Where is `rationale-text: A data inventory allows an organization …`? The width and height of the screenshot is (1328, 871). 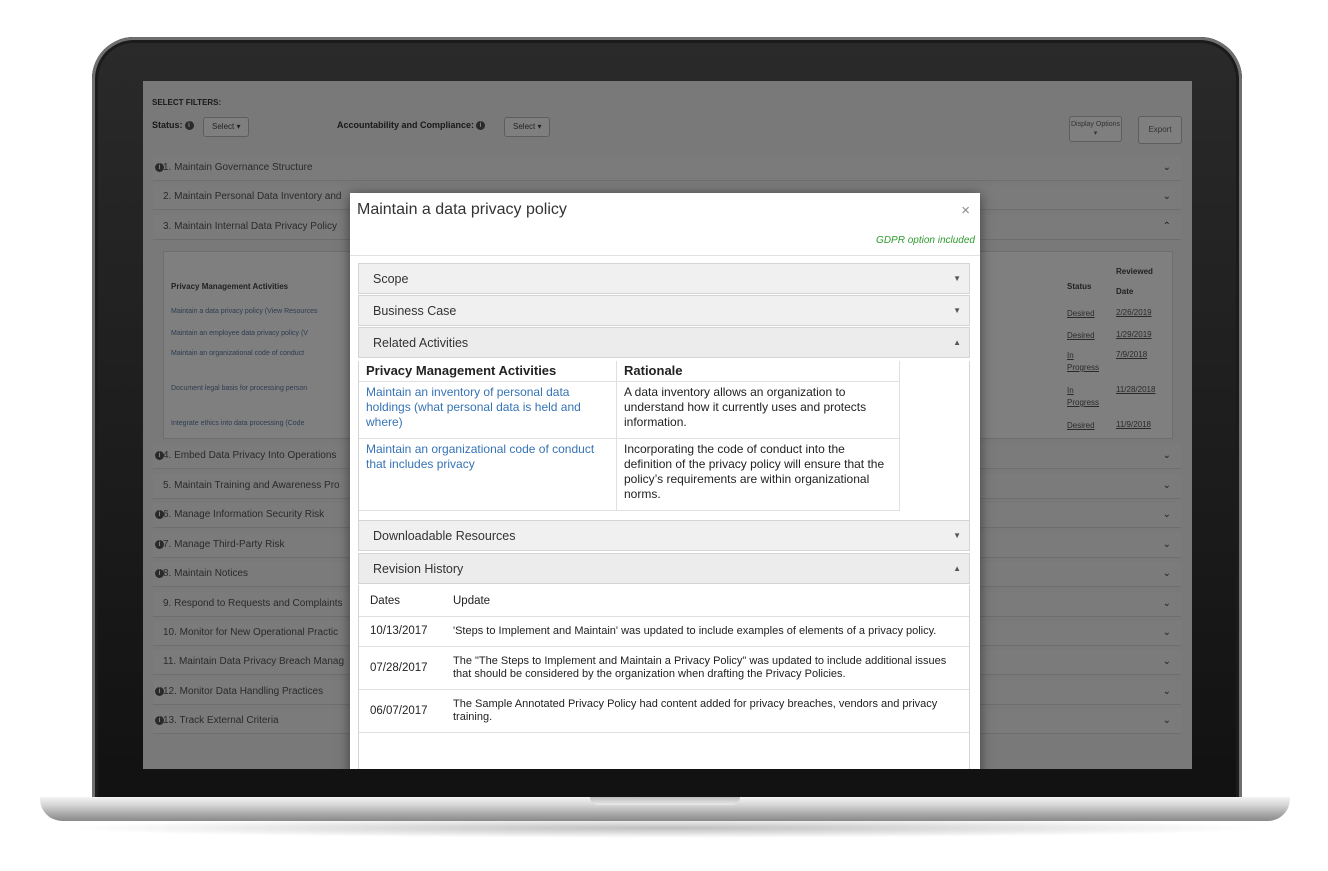 rationale-text: A data inventory allows an organization … is located at coordinates (758, 410).